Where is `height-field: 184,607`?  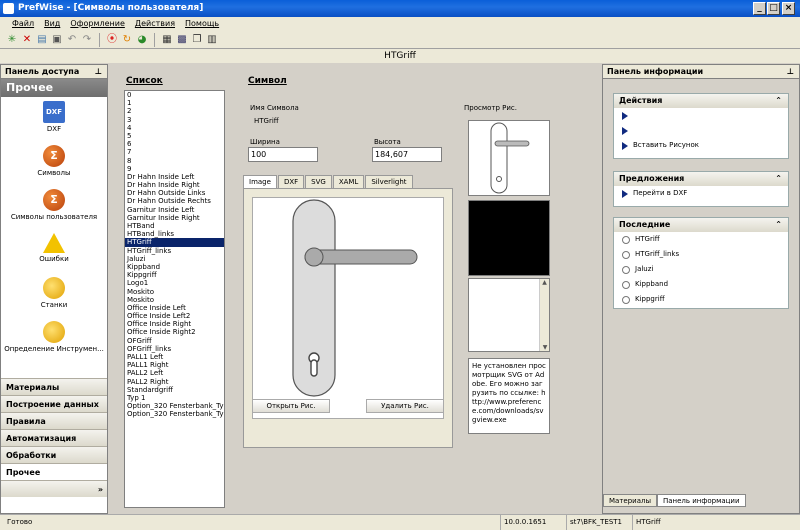 height-field: 184,607 is located at coordinates (407, 154).